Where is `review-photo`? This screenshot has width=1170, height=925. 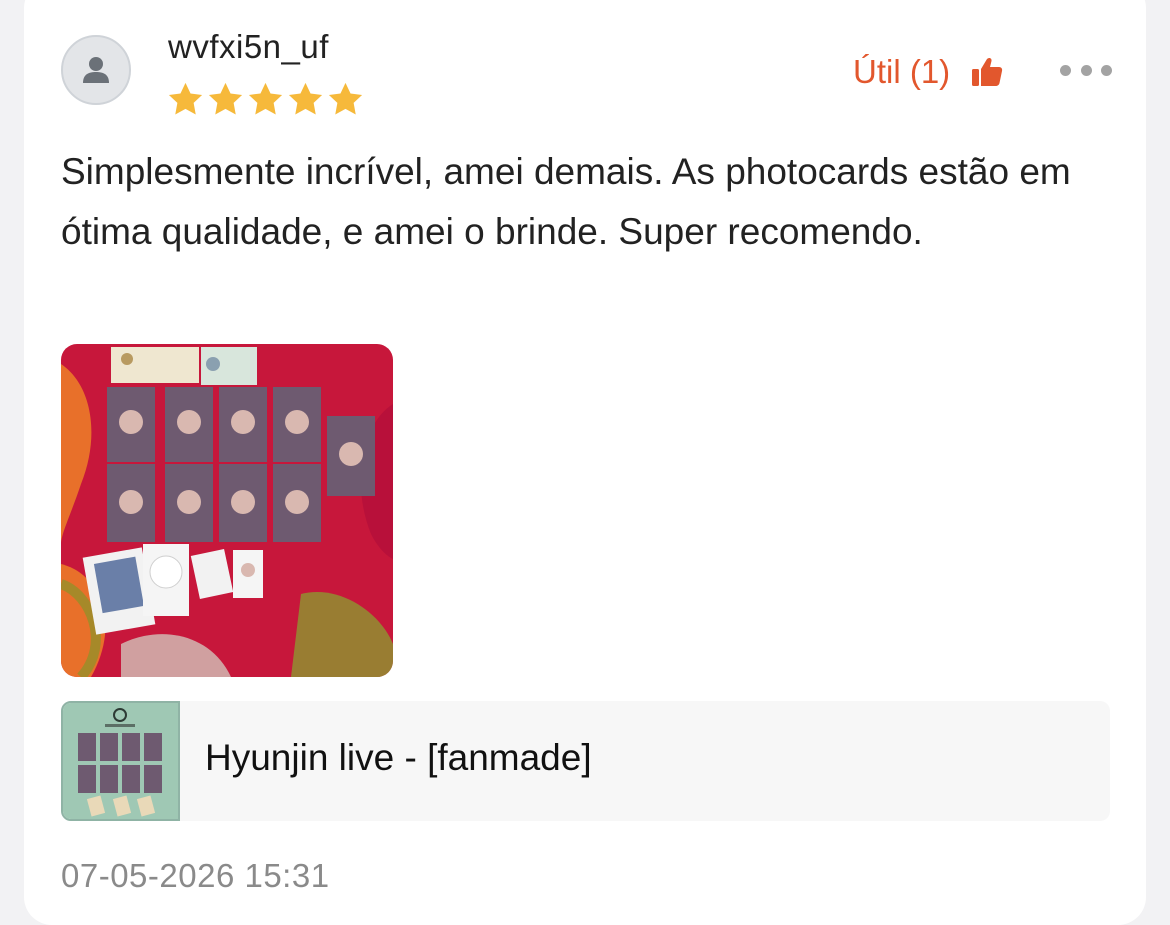
review-photo is located at coordinates (227, 510).